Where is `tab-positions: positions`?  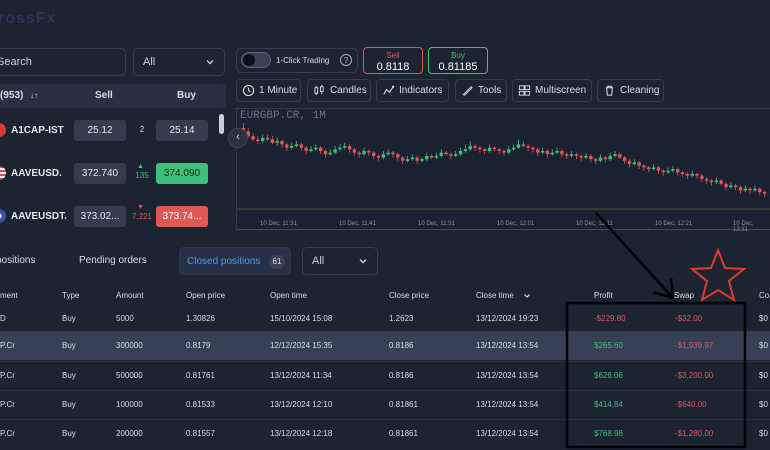 tab-positions: positions is located at coordinates (17, 260).